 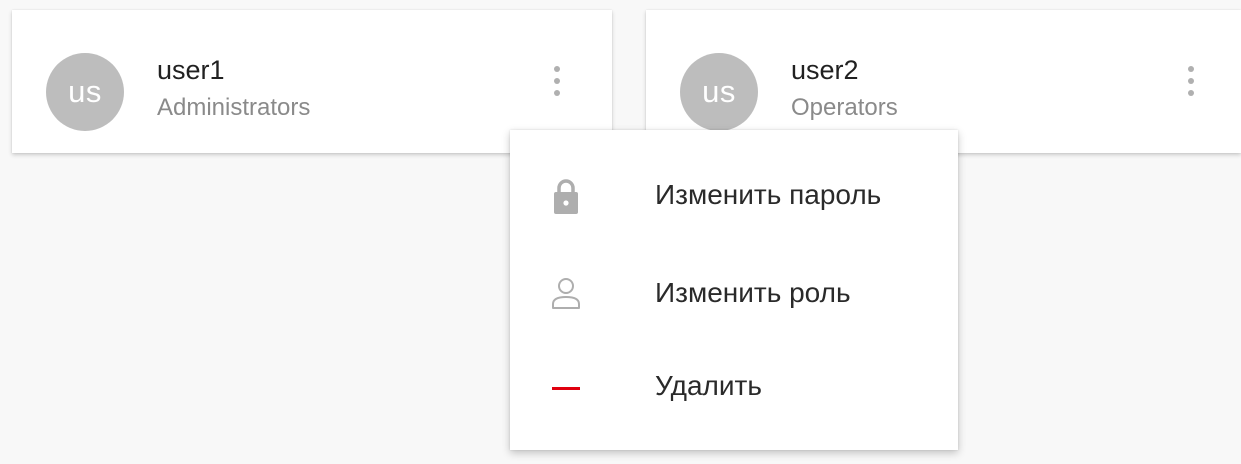 I want to click on menu-item-change-password: Изменить пароль, so click(x=734, y=196).